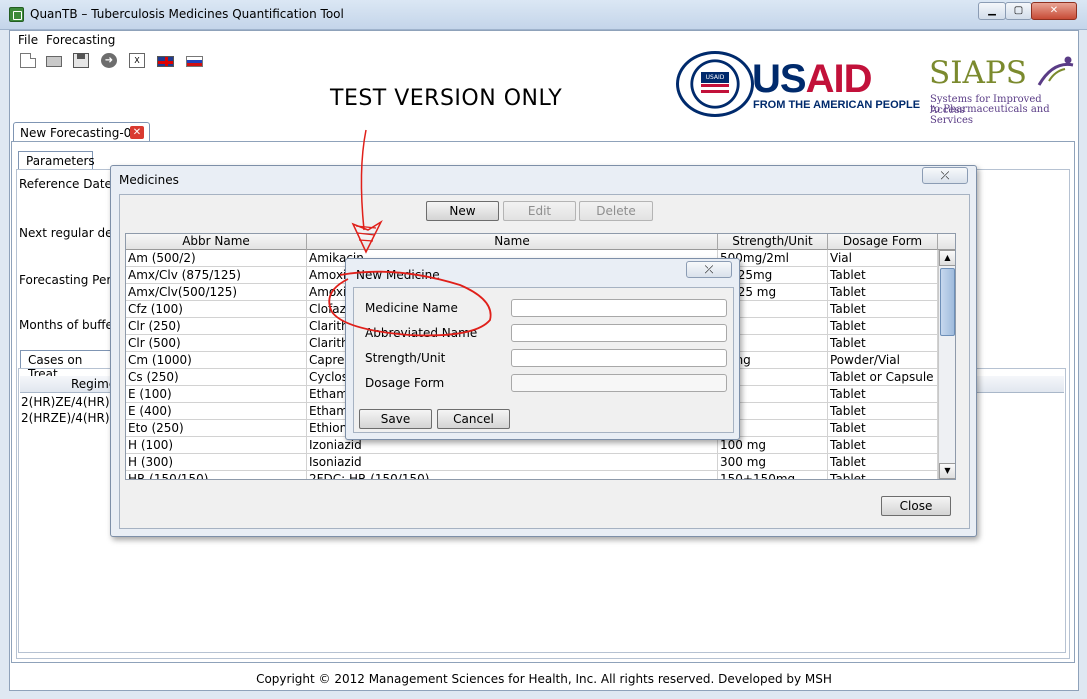  I want to click on siaps-figure-icon, so click(1055, 71).